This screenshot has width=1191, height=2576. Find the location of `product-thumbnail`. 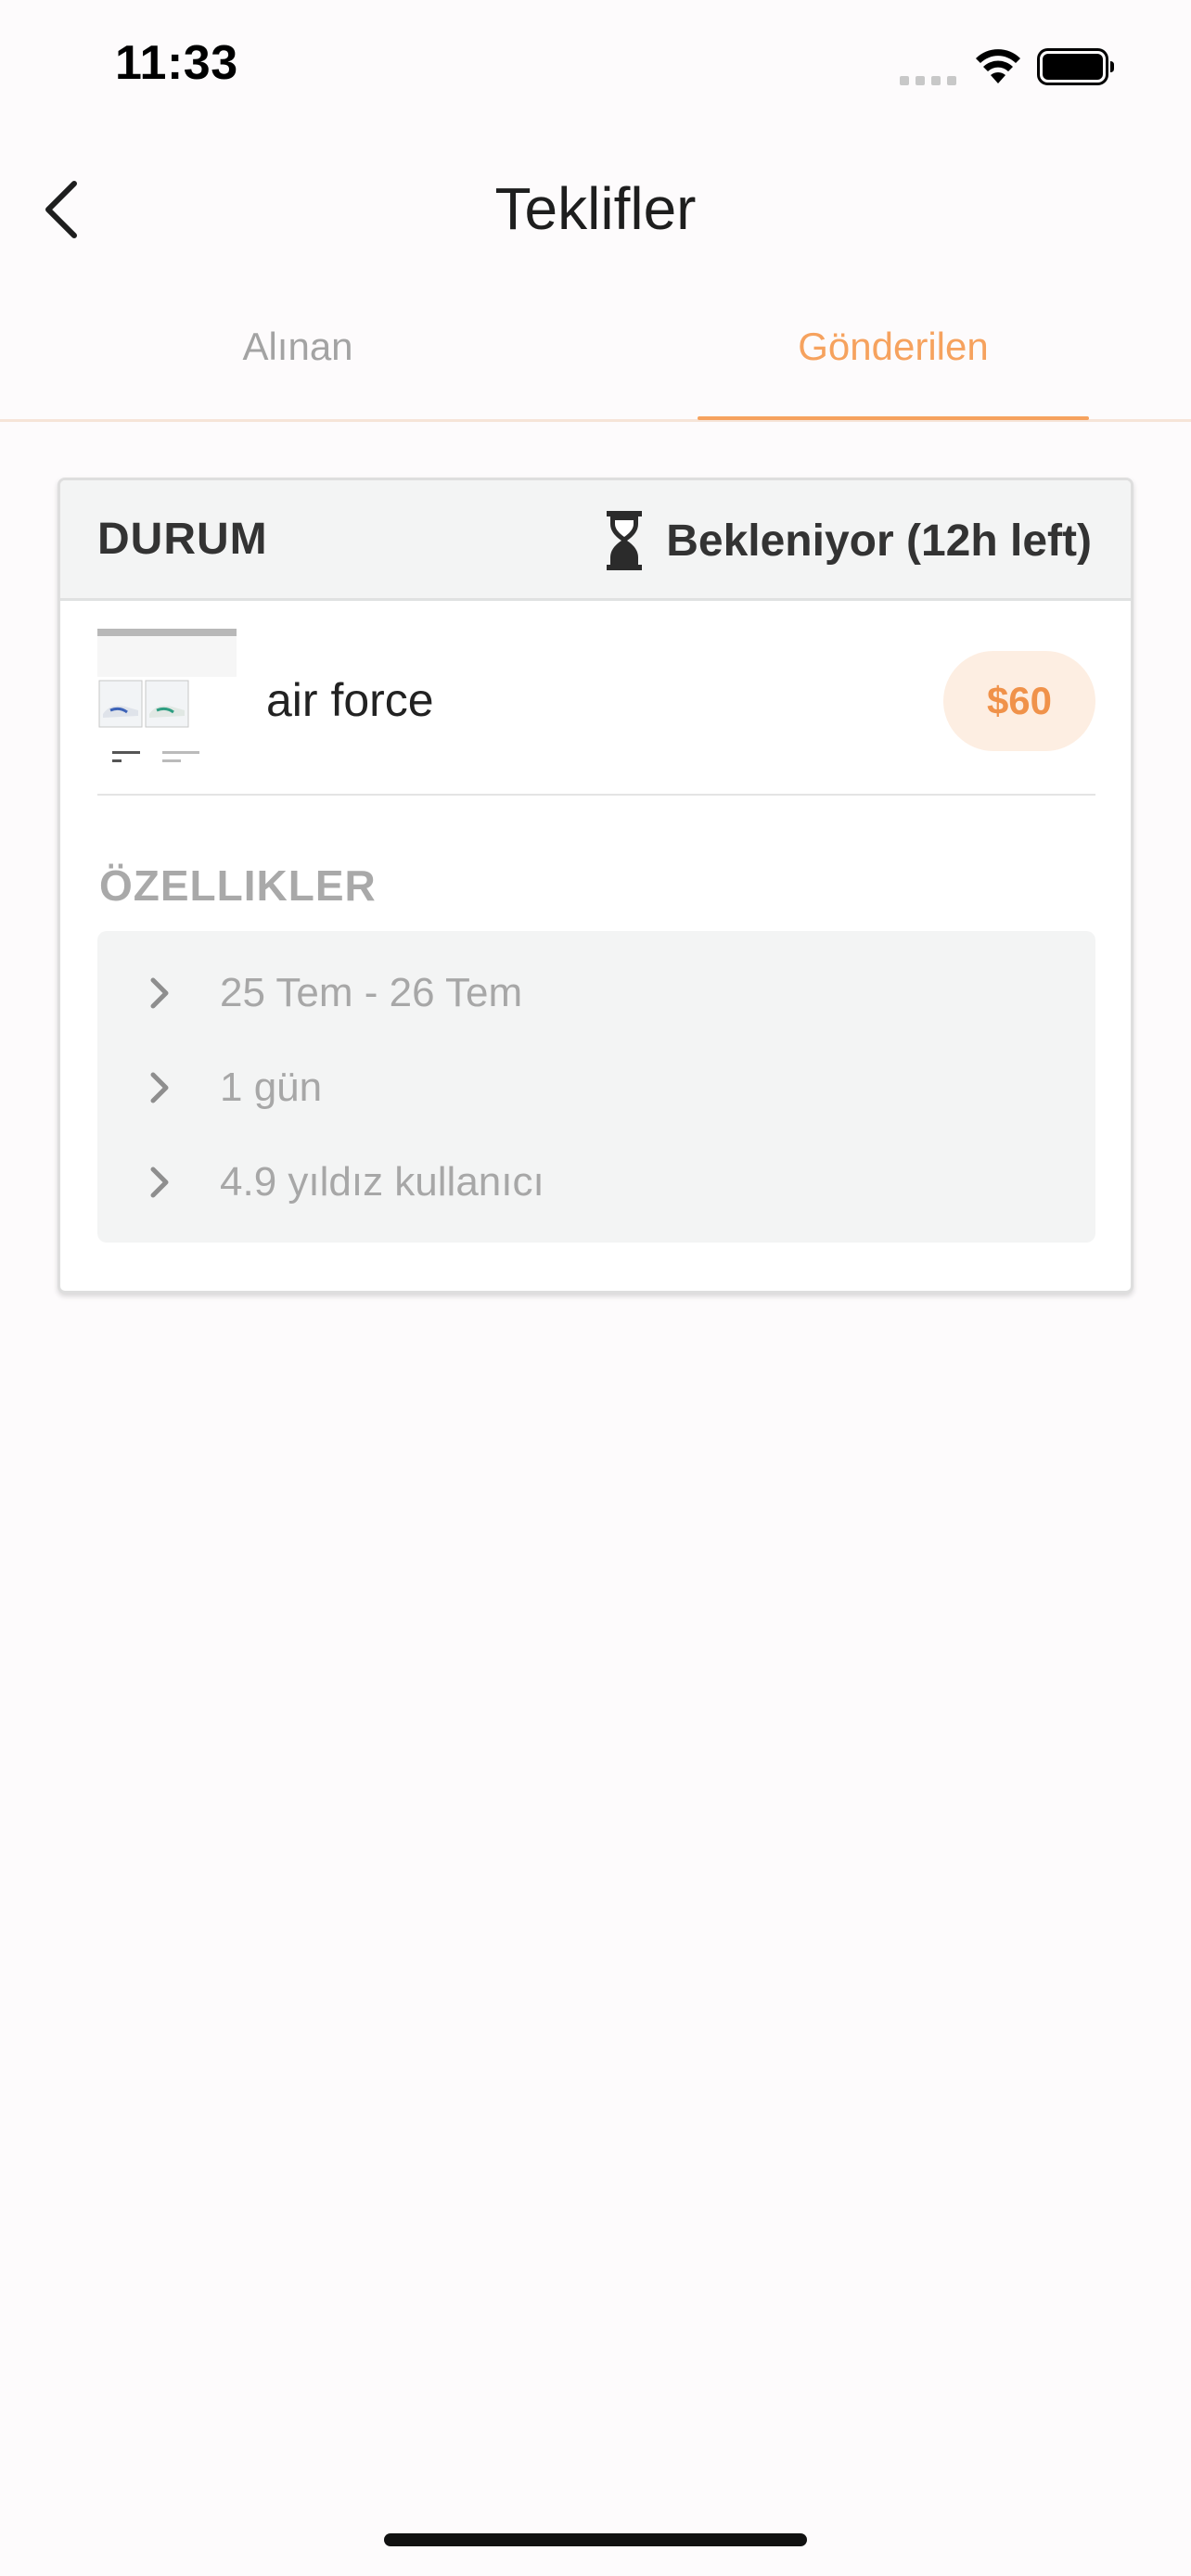

product-thumbnail is located at coordinates (167, 699).